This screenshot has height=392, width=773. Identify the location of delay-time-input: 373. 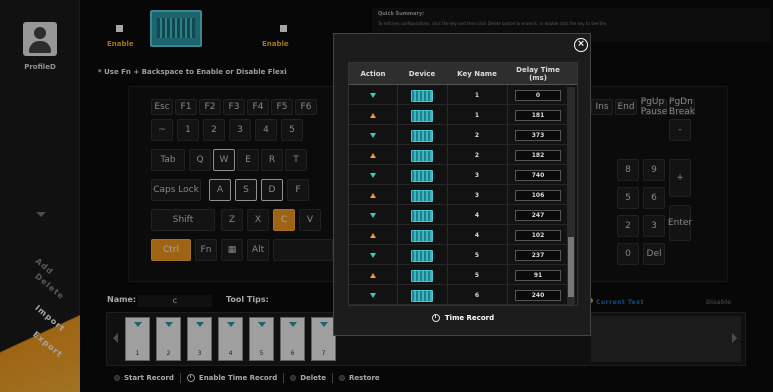
(538, 135).